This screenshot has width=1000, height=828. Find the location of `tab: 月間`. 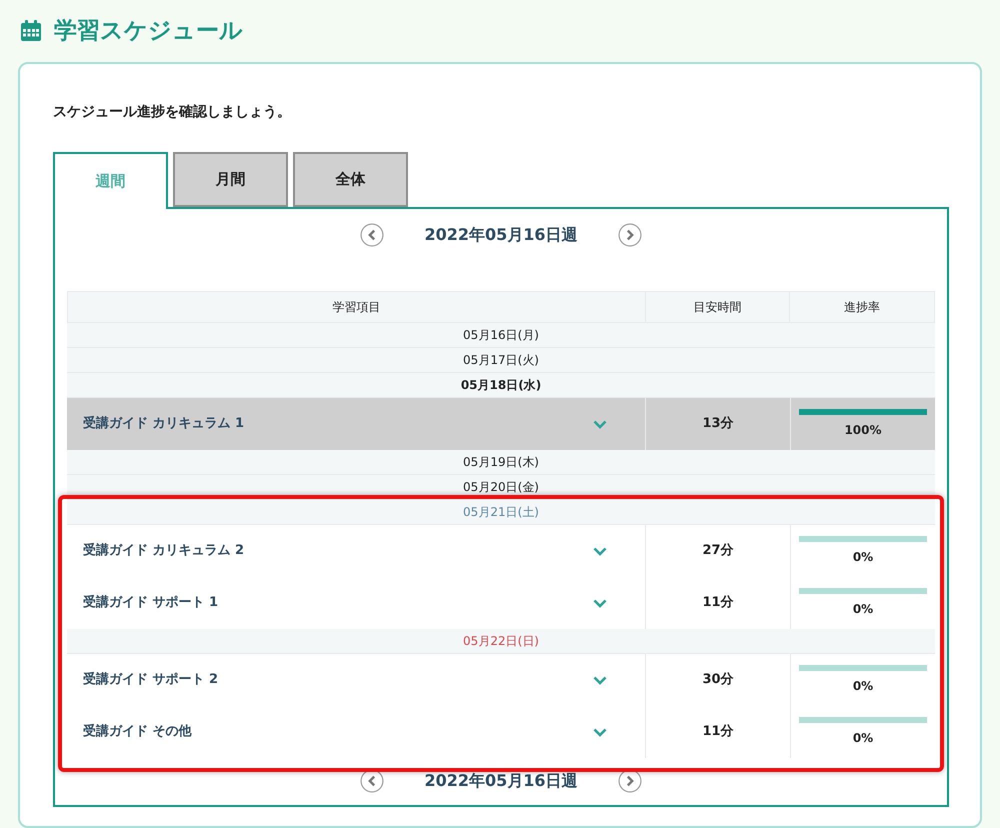

tab: 月間 is located at coordinates (230, 179).